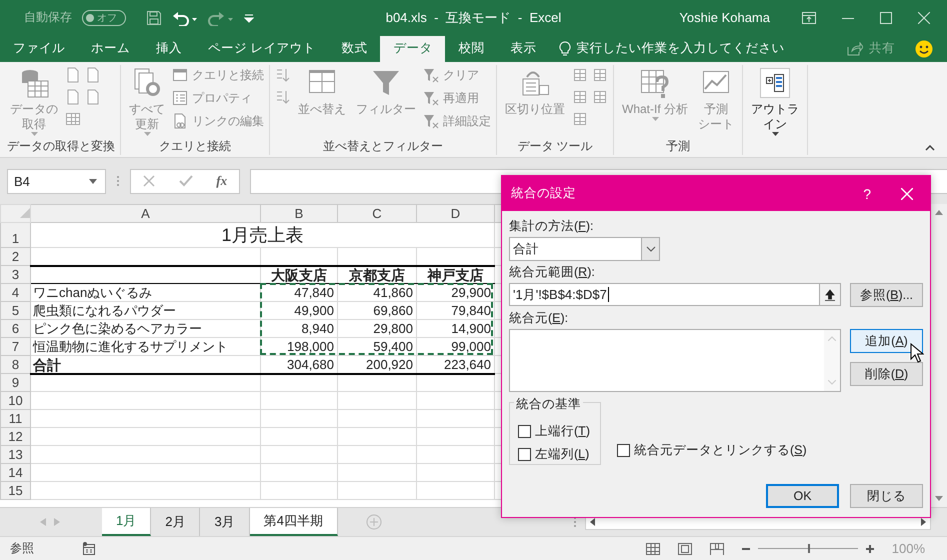 This screenshot has width=947, height=560. I want to click on table-cell: 爬虫類になれるパウダー, so click(145, 311).